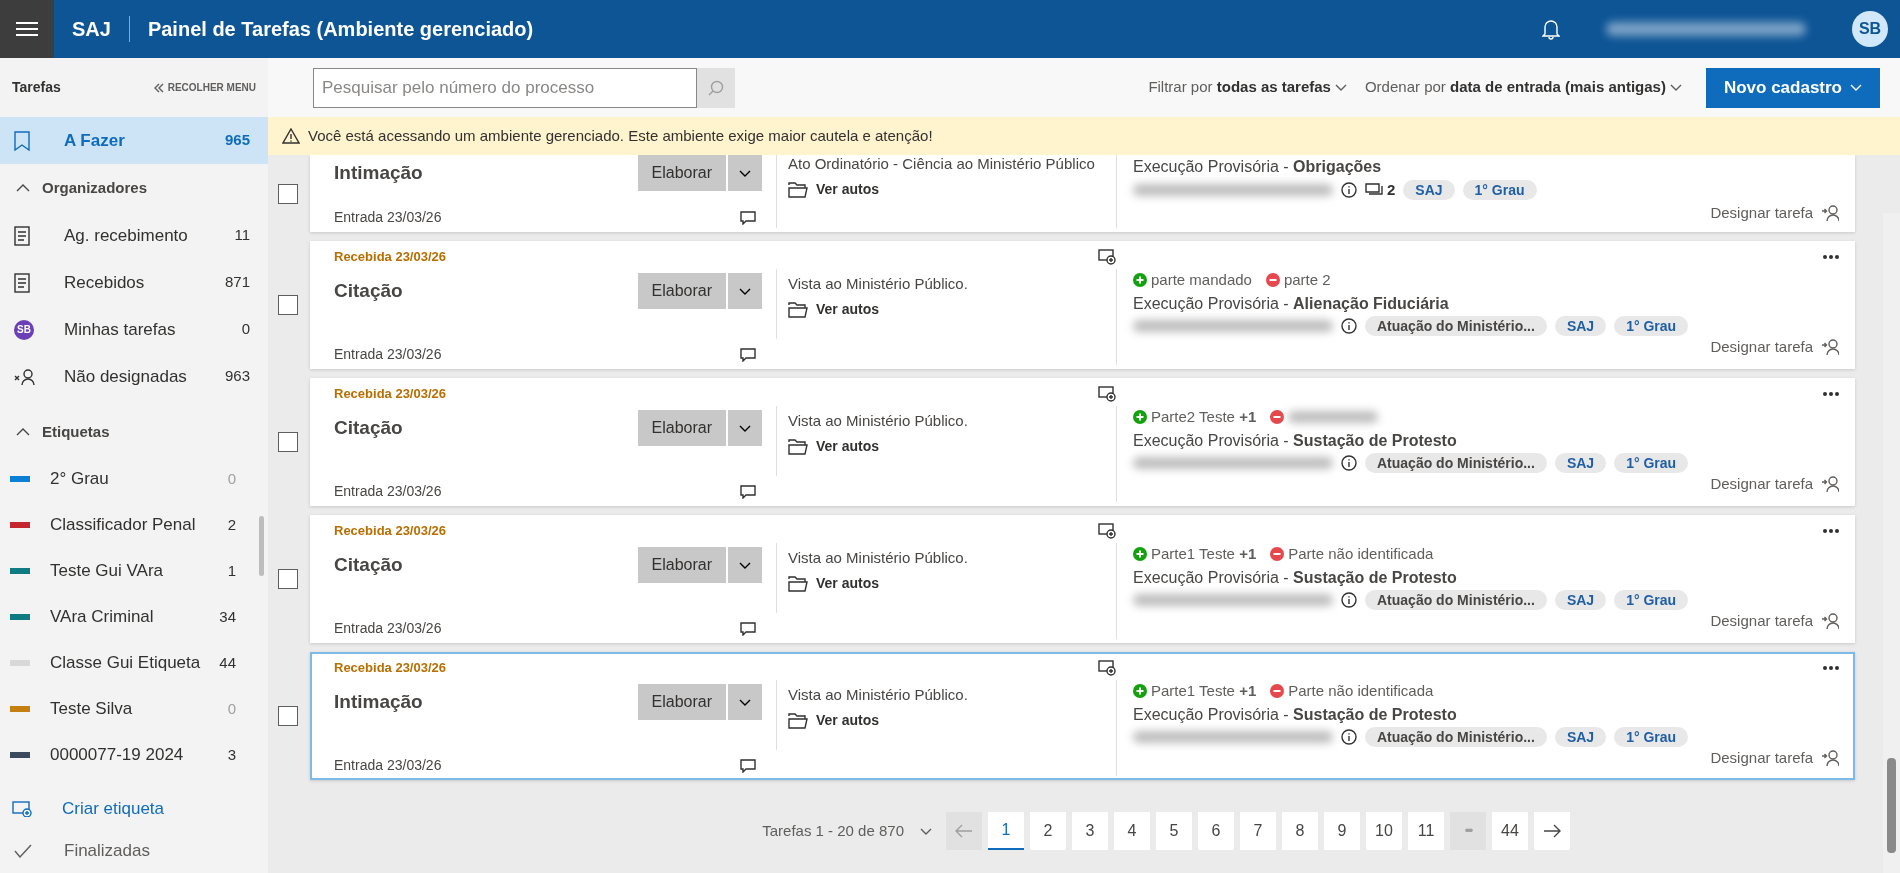 This screenshot has width=1900, height=873. I want to click on add-label-icon, so click(22, 809).